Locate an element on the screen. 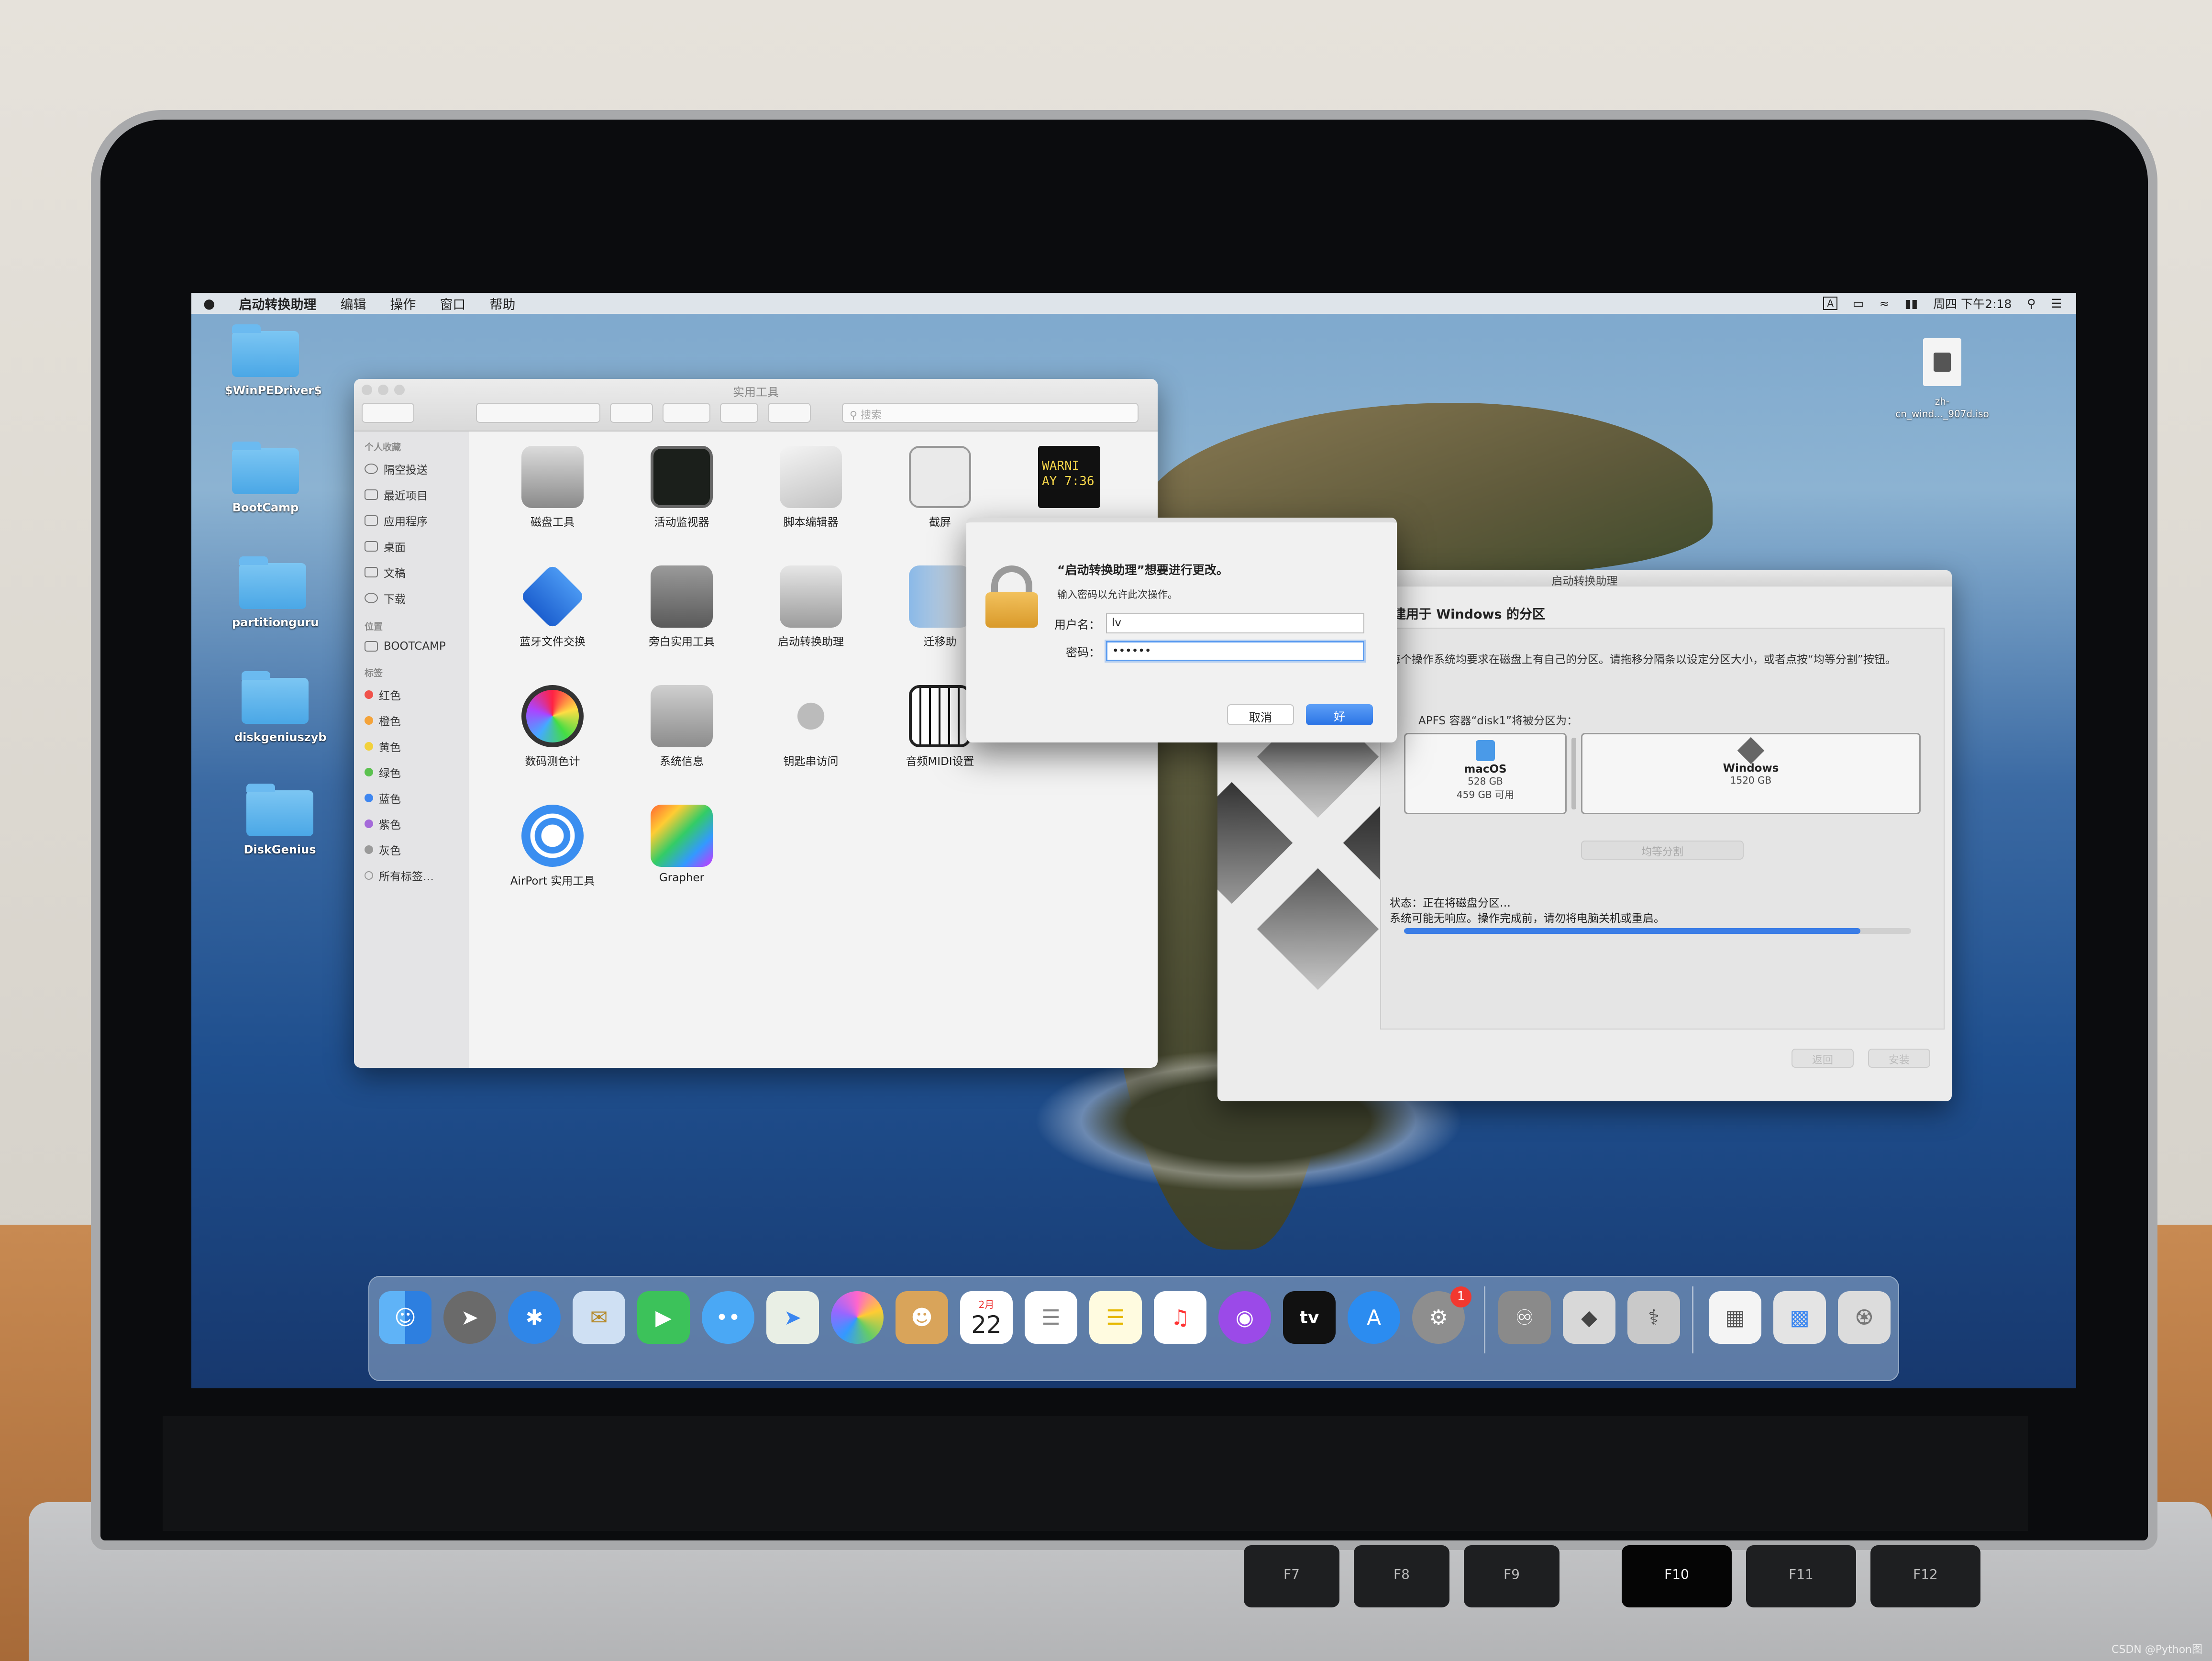 The image size is (2212, 1661). tv-icon: tv is located at coordinates (1309, 1318).